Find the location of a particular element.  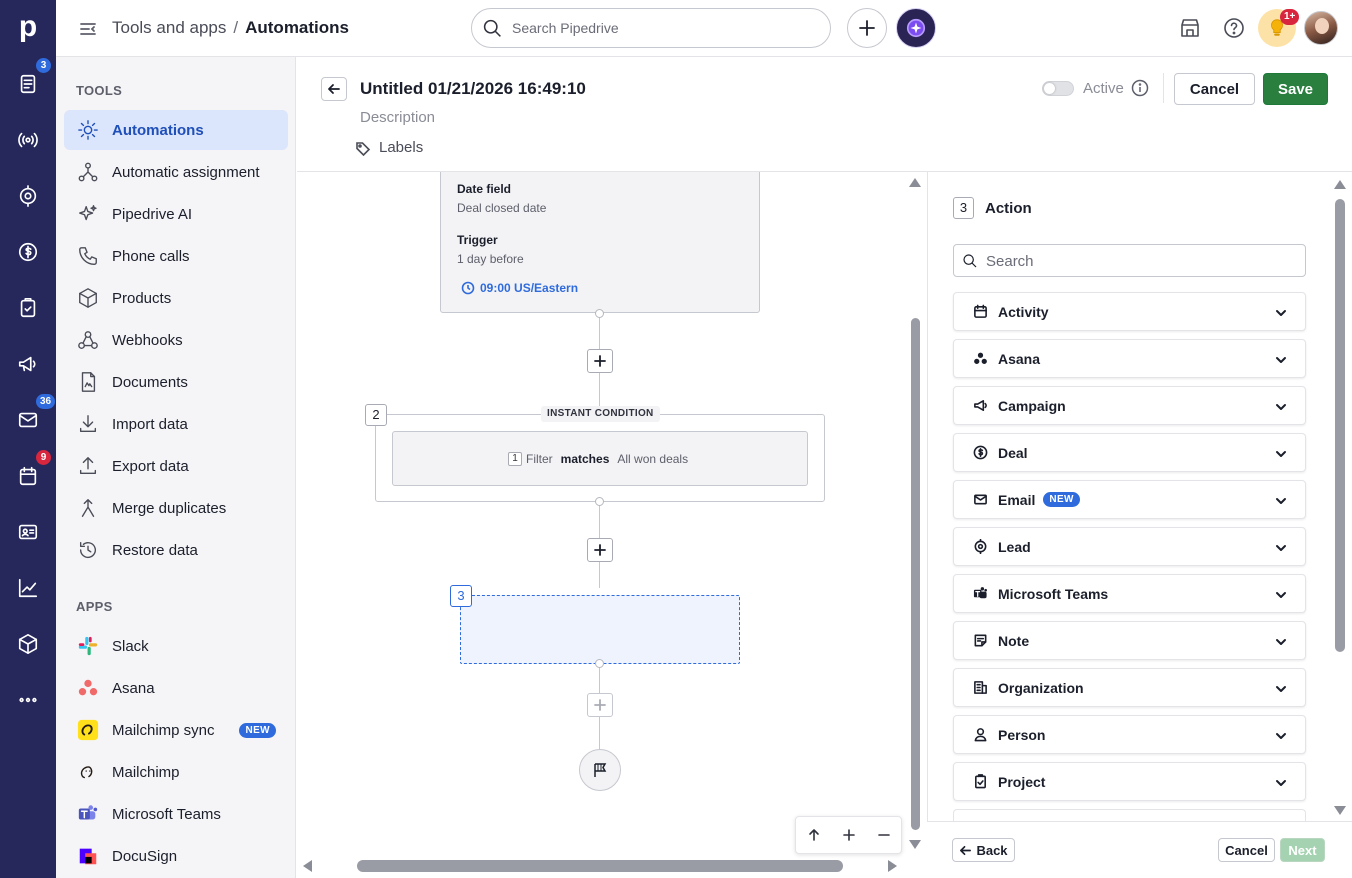

labels-button: Labels is located at coordinates (389, 147).